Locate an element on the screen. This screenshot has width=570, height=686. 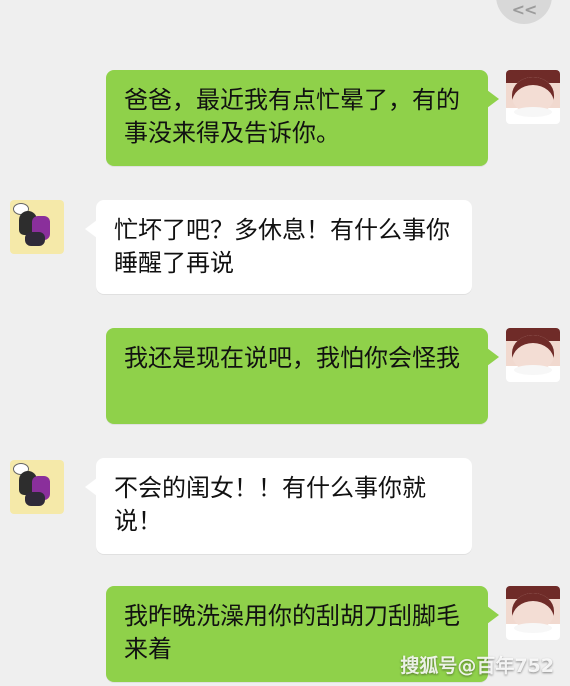
chat-message-left-1: 忙坏了吧？多休息！有什么事你睡醒了再说 is located at coordinates (278, 247).